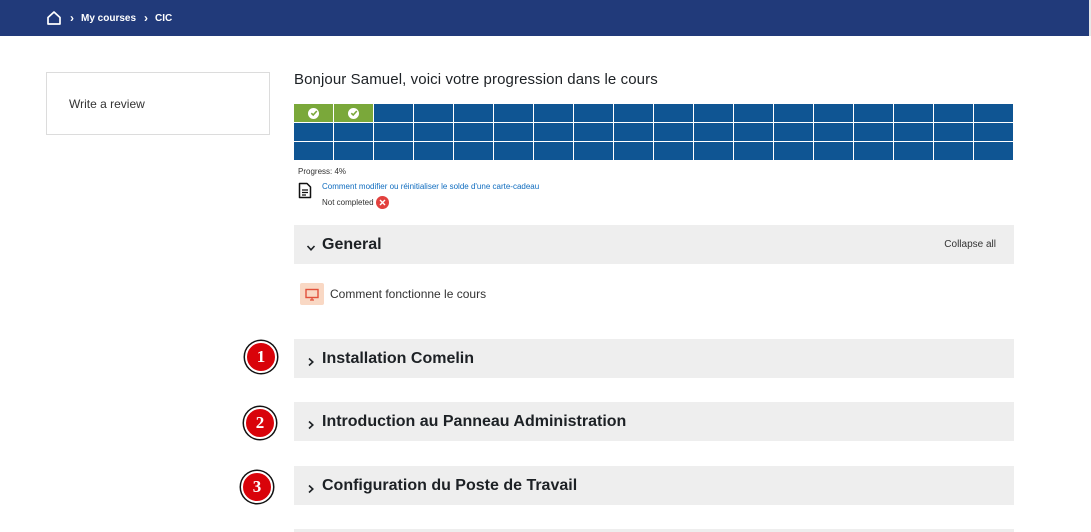 This screenshot has height=532, width=1091. What do you see at coordinates (260, 423) in the screenshot?
I see `step-badge-2: 2` at bounding box center [260, 423].